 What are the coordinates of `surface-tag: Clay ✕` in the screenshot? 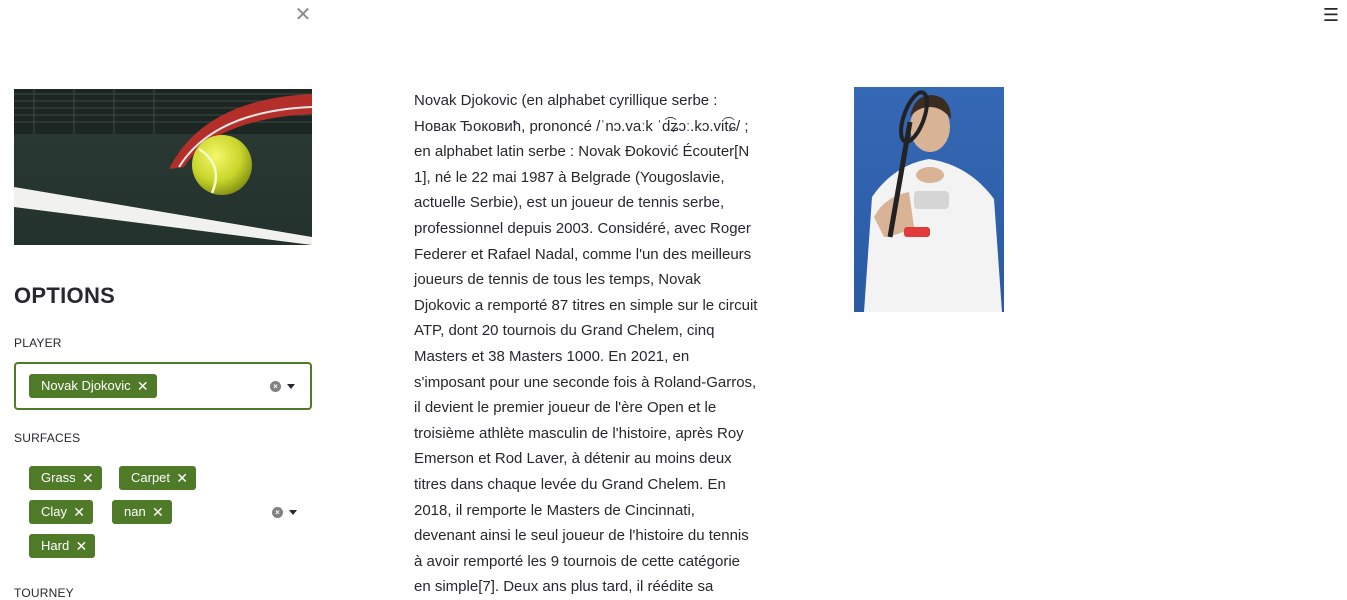 It's located at (61, 512).